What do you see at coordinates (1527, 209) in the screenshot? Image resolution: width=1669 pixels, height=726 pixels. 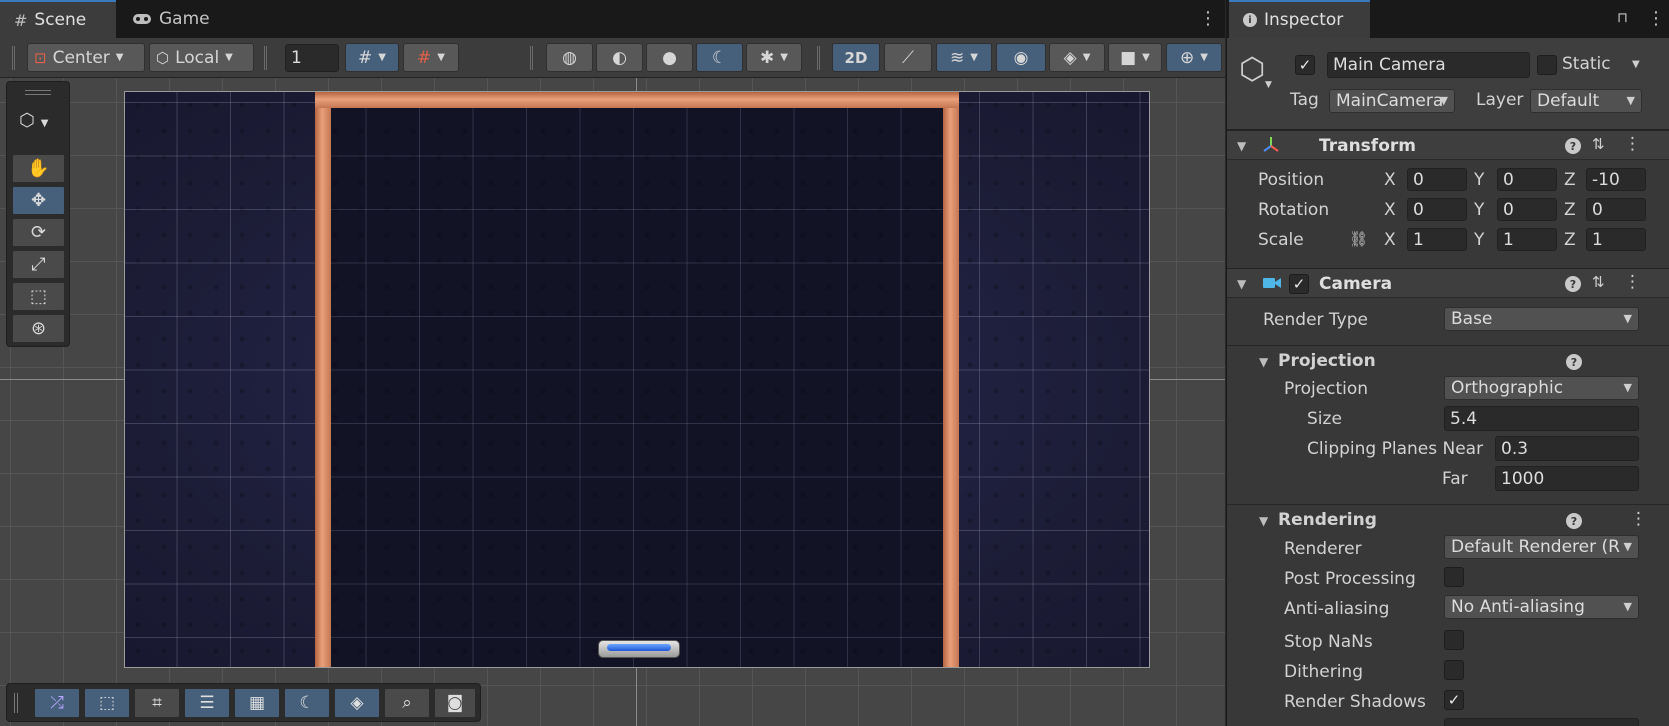 I see `rotation-y-field: 0` at bounding box center [1527, 209].